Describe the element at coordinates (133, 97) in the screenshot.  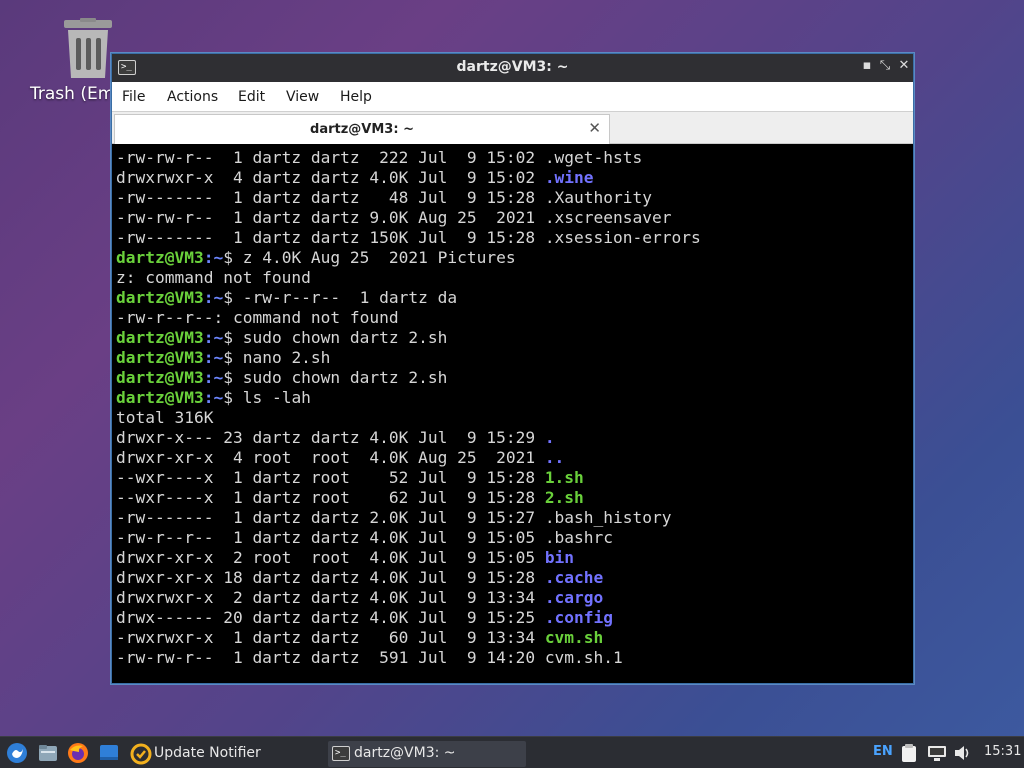
I see `menu-file: File` at that location.